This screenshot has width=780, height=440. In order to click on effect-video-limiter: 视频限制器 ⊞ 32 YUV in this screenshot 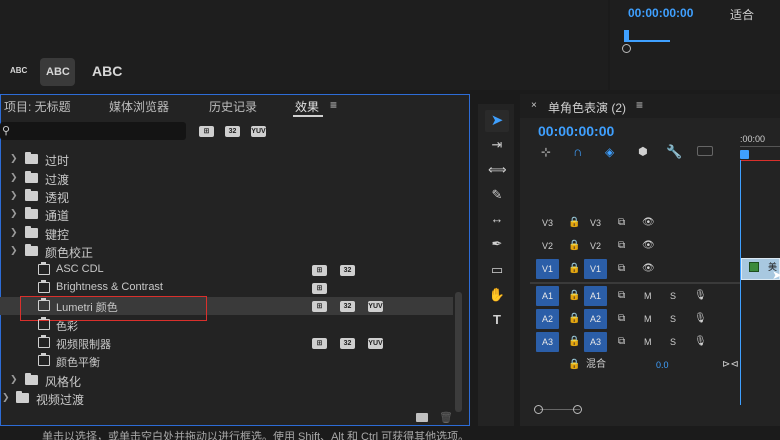, I will do `click(226, 343)`.